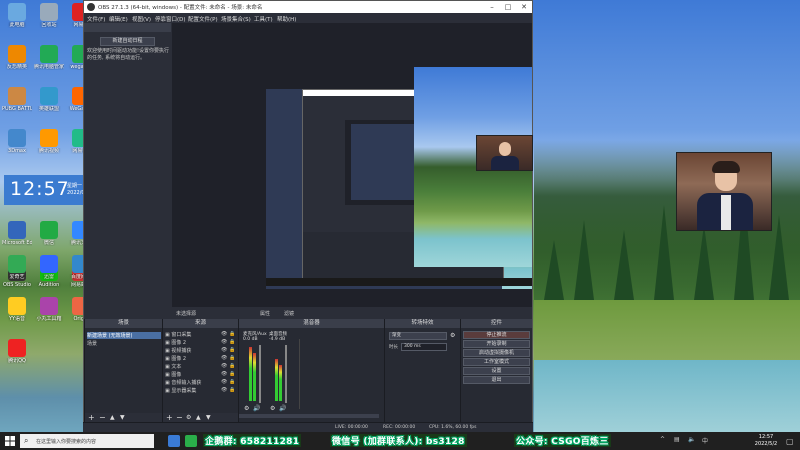 The width and height of the screenshot is (800, 450). What do you see at coordinates (49, 99) in the screenshot?
I see `desktop-icon: 英雄联盟` at bounding box center [49, 99].